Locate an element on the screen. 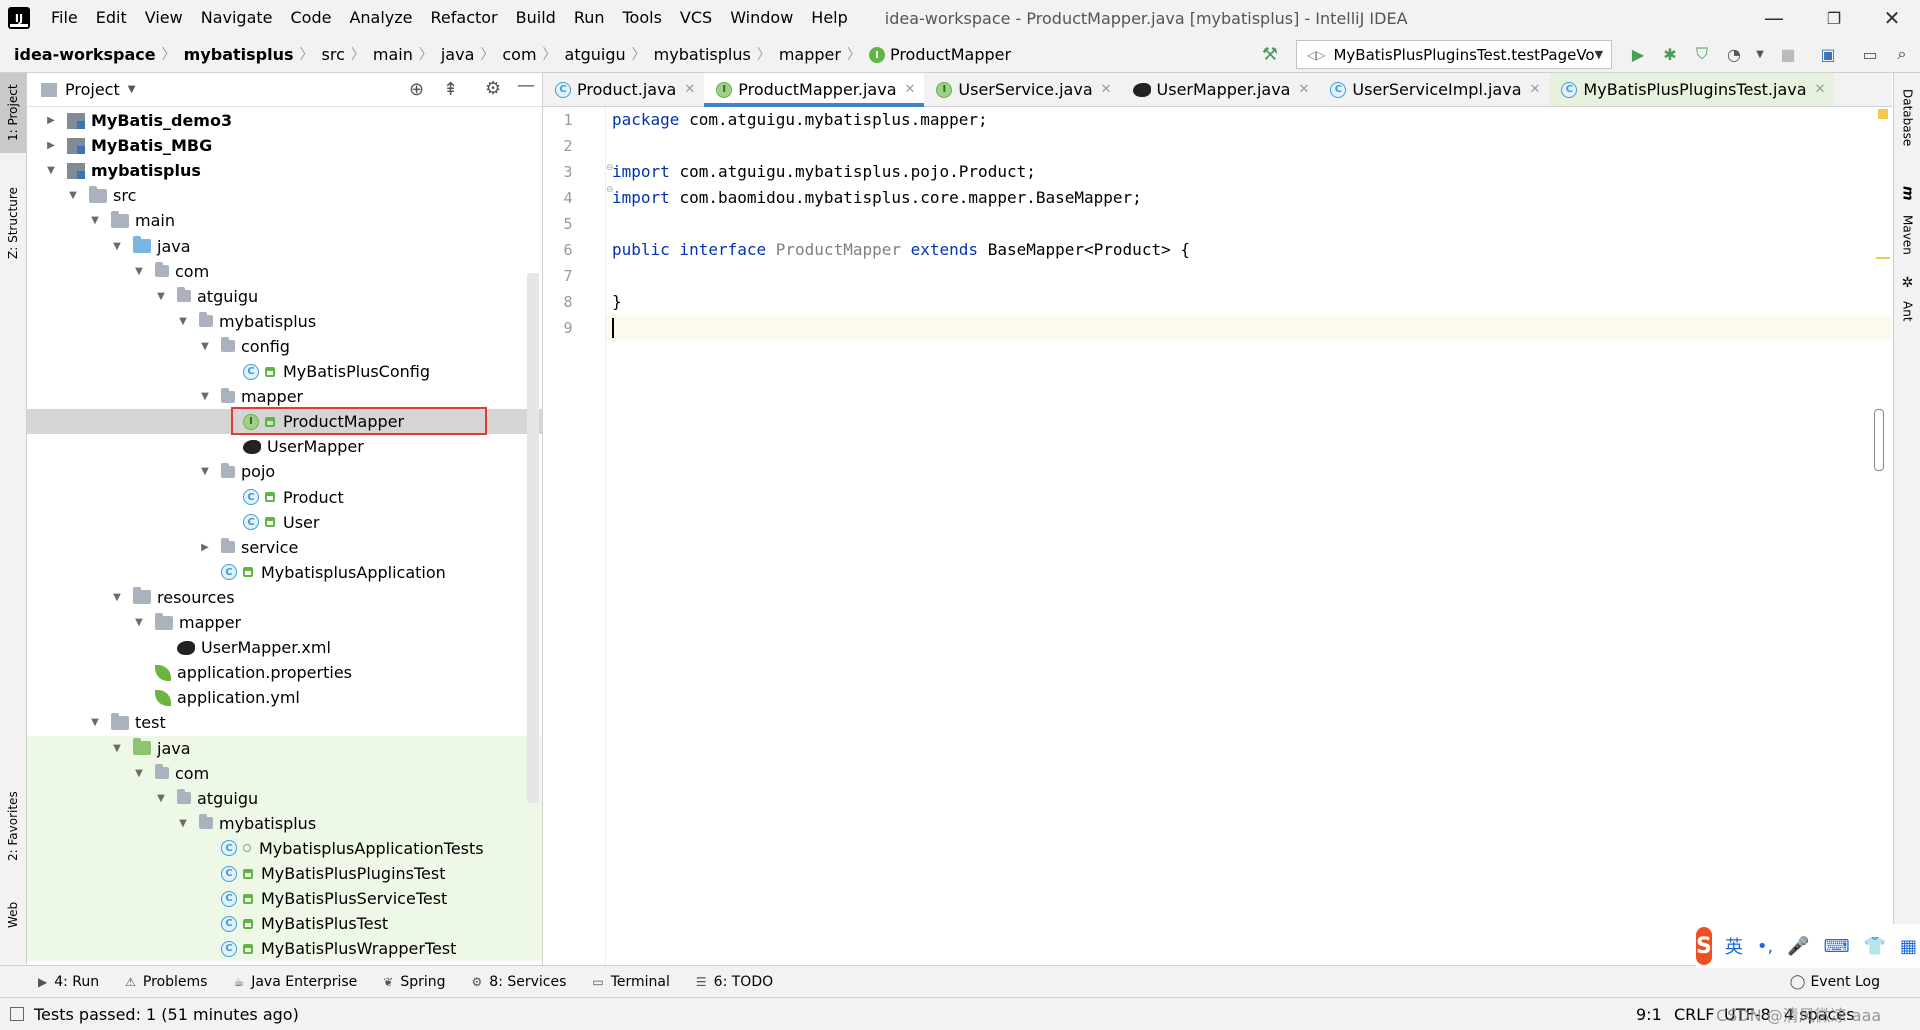  collapse-all-icon: ⇞ is located at coordinates (450, 89).